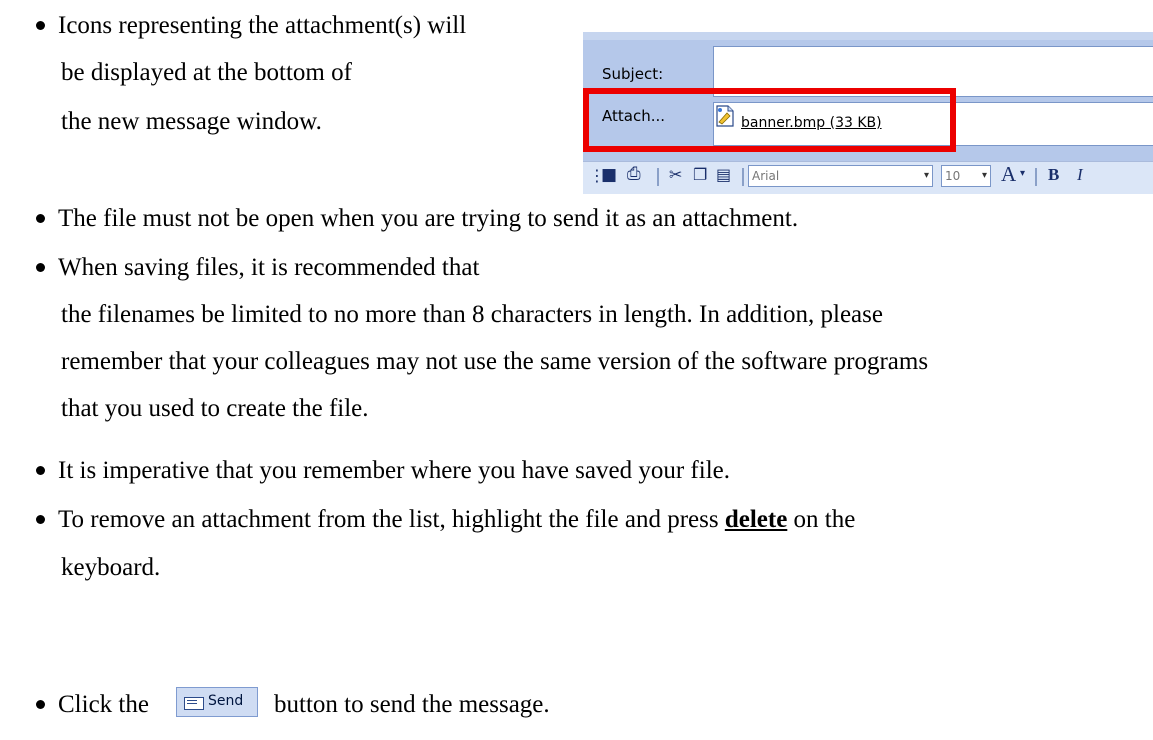 The image size is (1153, 740). I want to click on bold-icon: B, so click(1053, 175).